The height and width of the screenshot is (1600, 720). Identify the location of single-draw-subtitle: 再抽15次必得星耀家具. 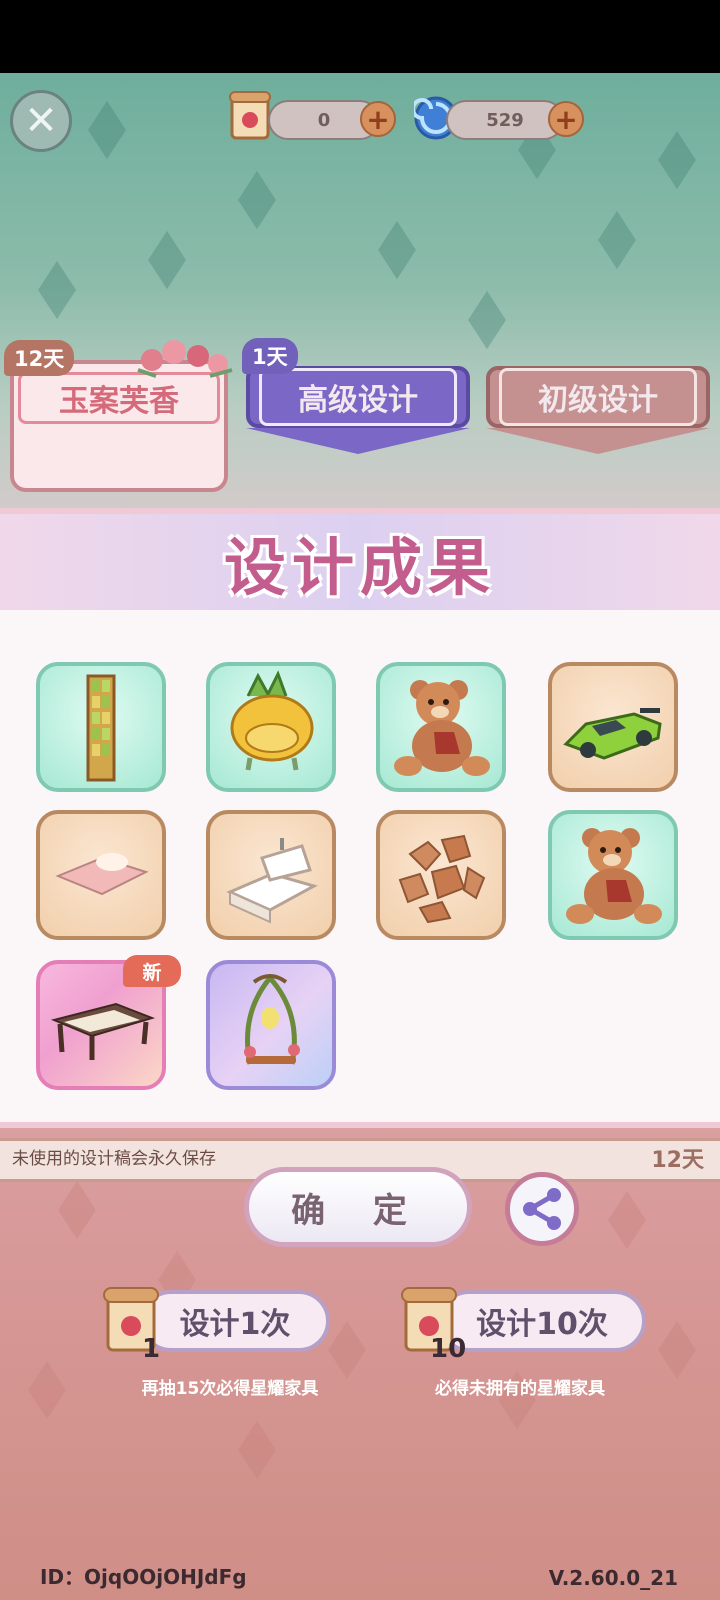
(230, 1389).